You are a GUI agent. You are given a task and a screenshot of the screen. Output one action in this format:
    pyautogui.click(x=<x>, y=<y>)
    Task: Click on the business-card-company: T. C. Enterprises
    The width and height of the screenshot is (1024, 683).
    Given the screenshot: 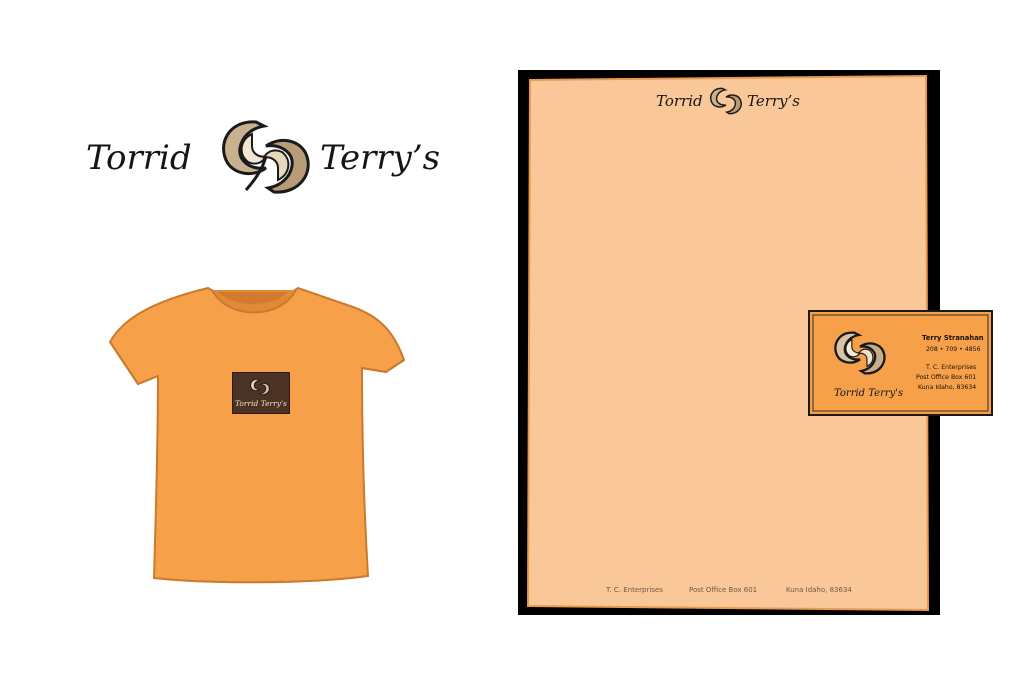 What is the action you would take?
    pyautogui.click(x=951, y=367)
    